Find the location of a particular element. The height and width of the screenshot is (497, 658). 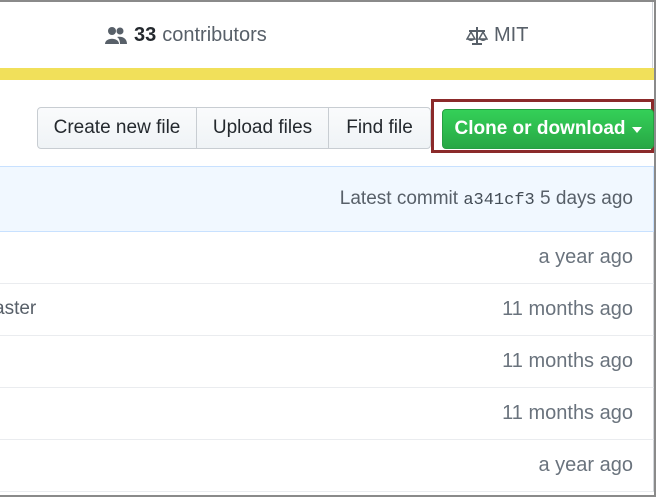

language-bar is located at coordinates (327, 74).